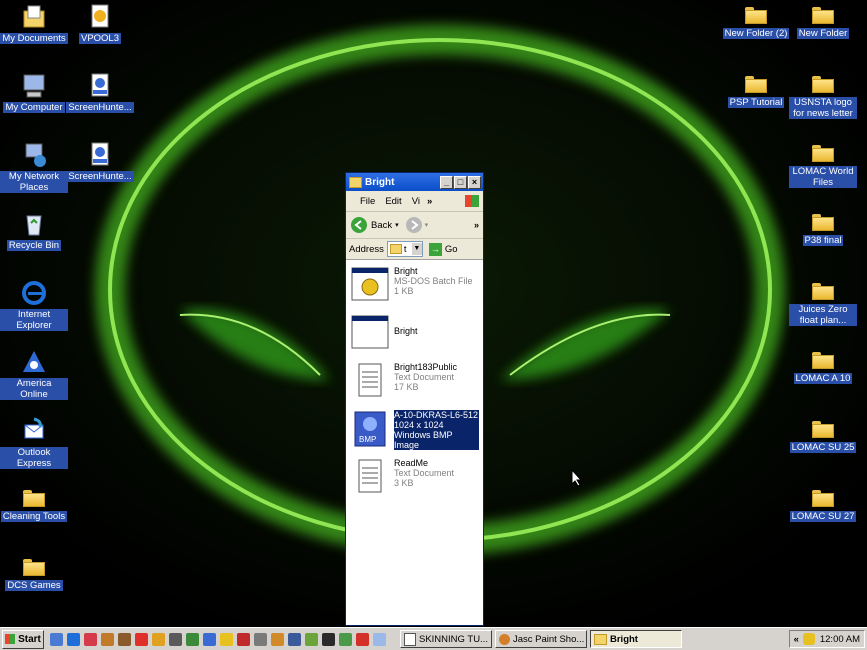  Describe the element at coordinates (34, 230) in the screenshot. I see `desktop-icon-recycle-bin: Recycle Bin` at that location.